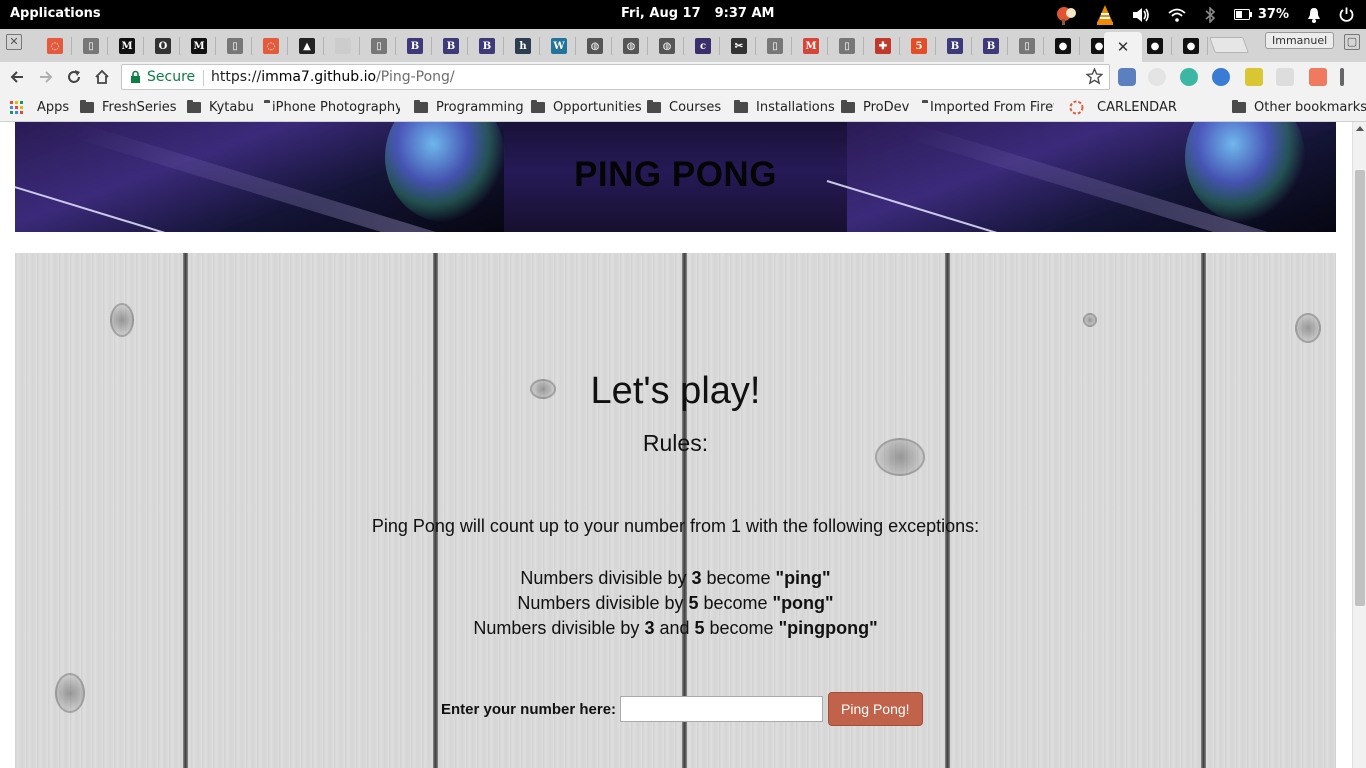 The height and width of the screenshot is (768, 1366). I want to click on scroll-up-arrow-icon, so click(1360, 128).